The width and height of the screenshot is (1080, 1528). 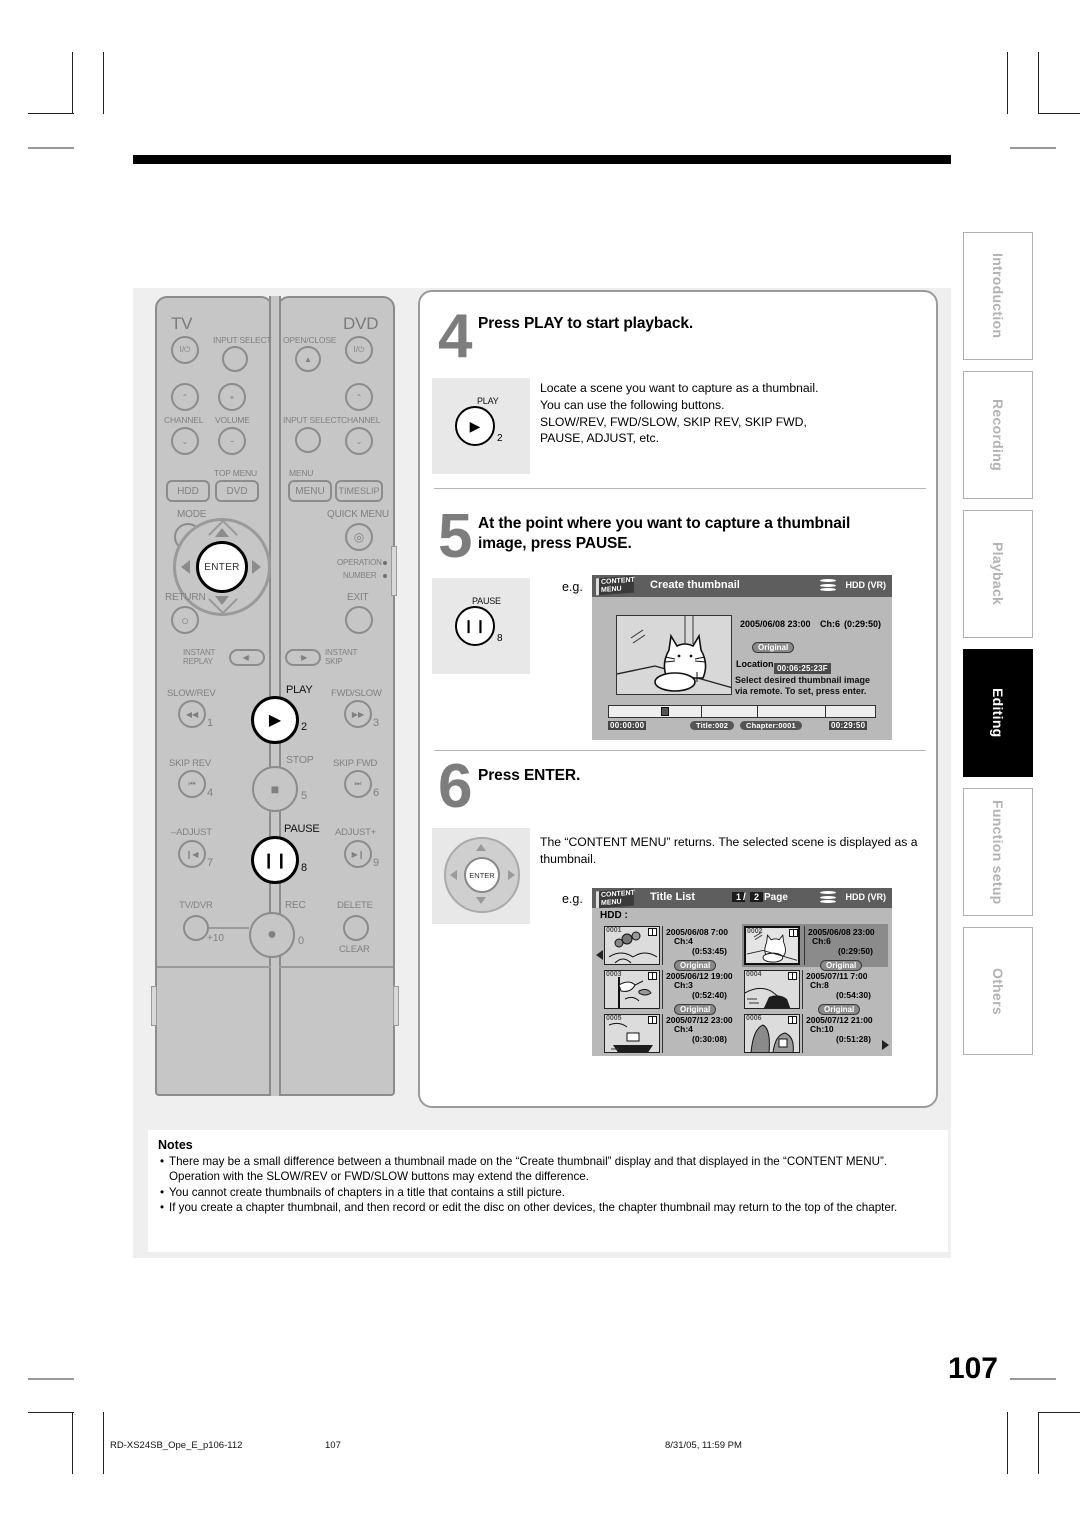 What do you see at coordinates (103, 83) in the screenshot?
I see `crop-mark-tl-v2` at bounding box center [103, 83].